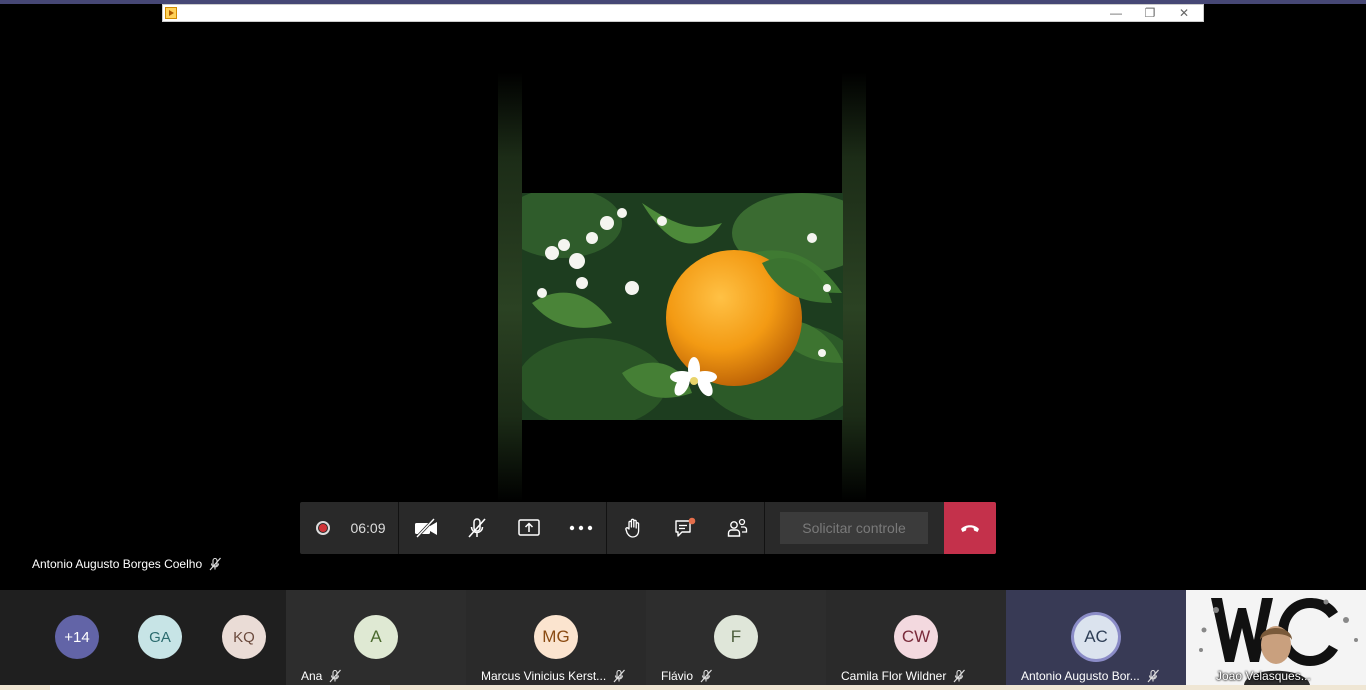  I want to click on meeting-control-bar: 06:09 Solicitar controle, so click(648, 528).